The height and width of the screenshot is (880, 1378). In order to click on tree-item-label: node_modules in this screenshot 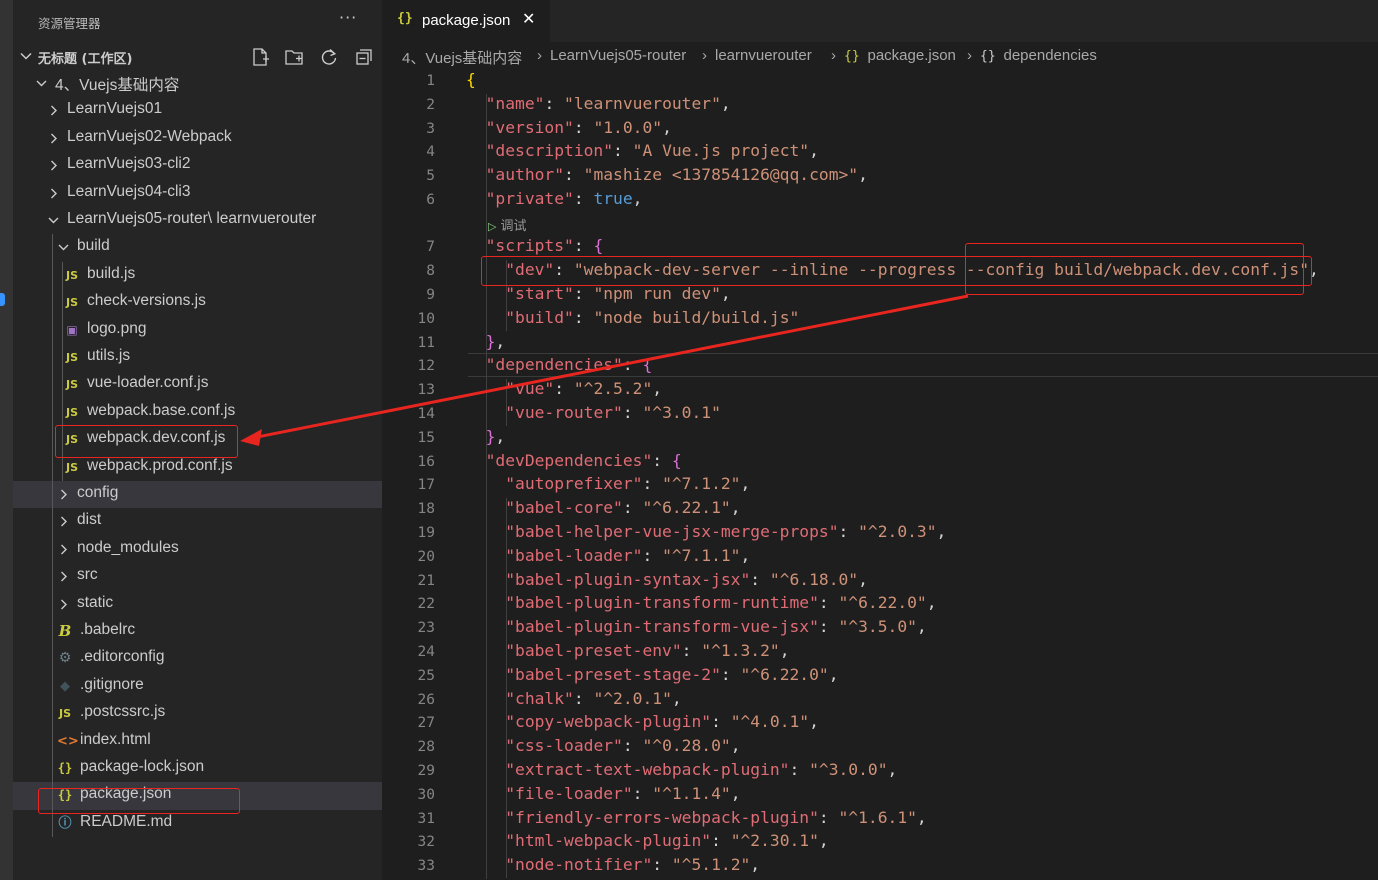, I will do `click(128, 548)`.